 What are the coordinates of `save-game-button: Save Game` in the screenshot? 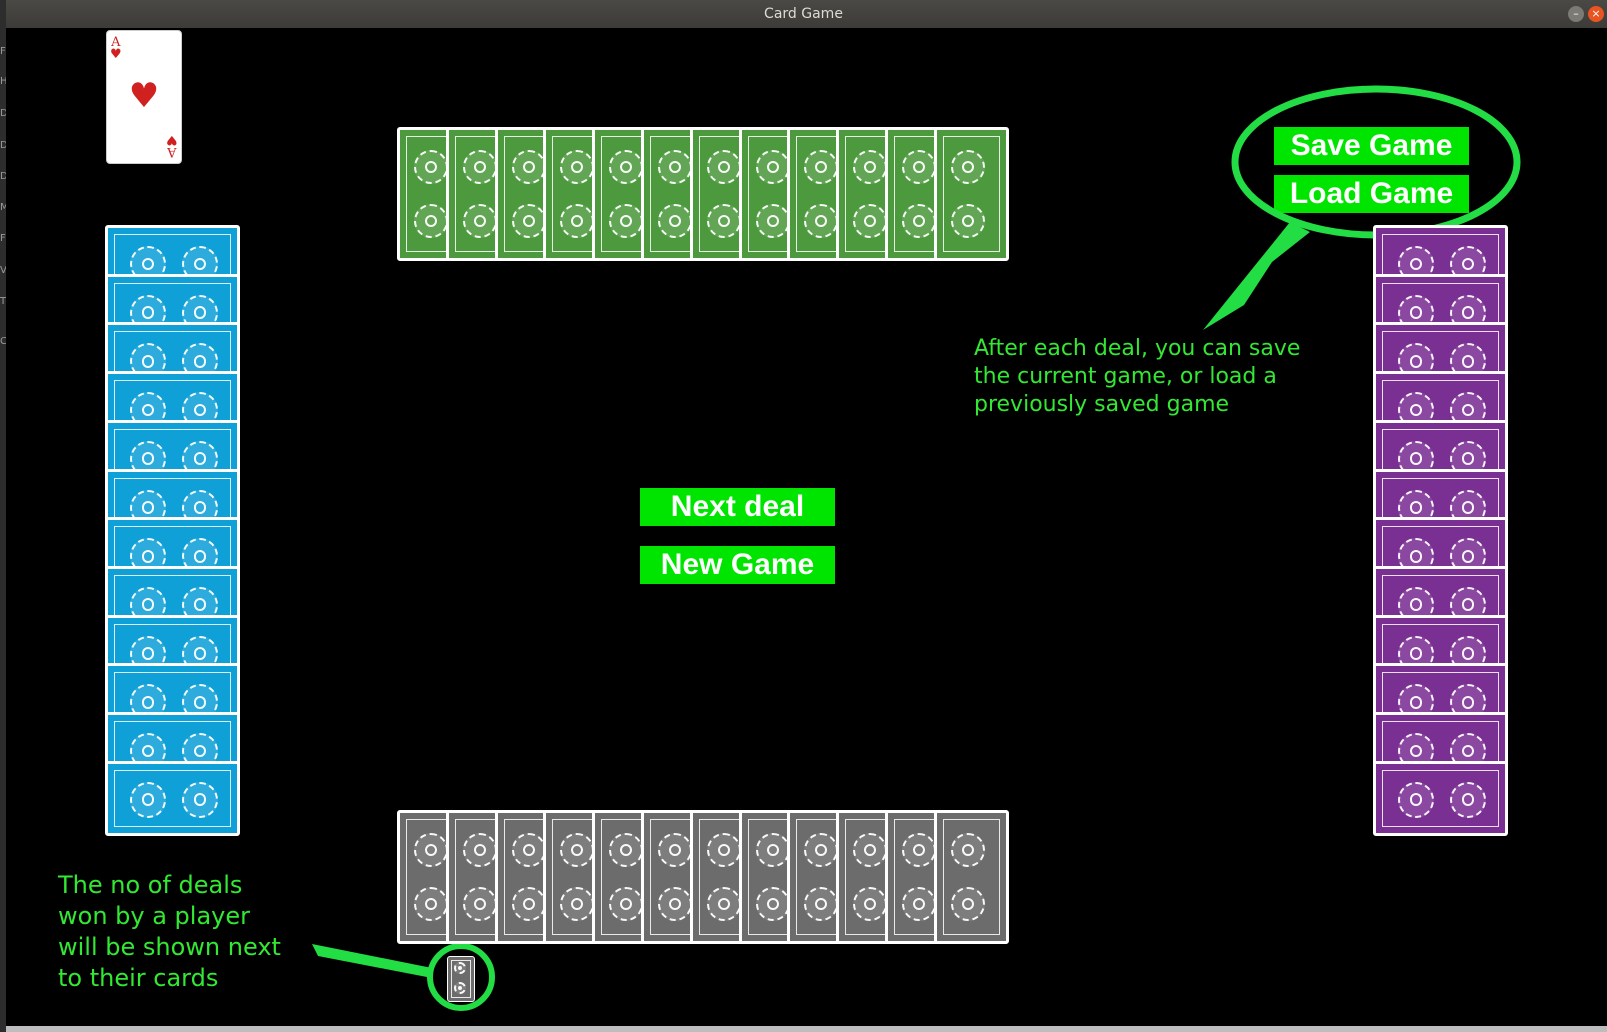 It's located at (1371, 146).